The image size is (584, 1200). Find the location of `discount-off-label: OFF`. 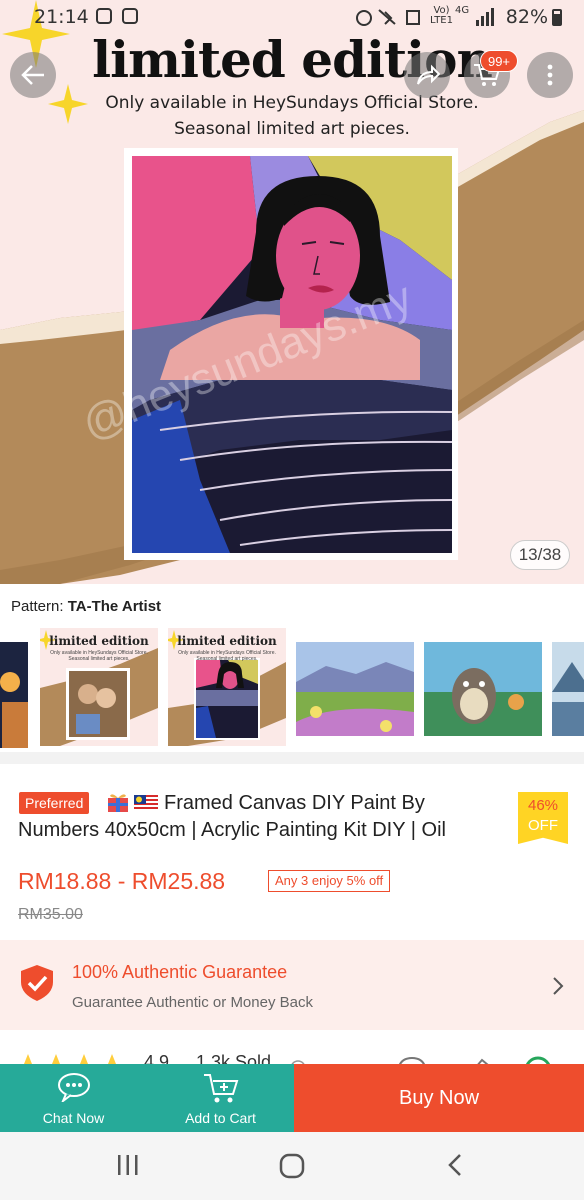

discount-off-label: OFF is located at coordinates (543, 825).